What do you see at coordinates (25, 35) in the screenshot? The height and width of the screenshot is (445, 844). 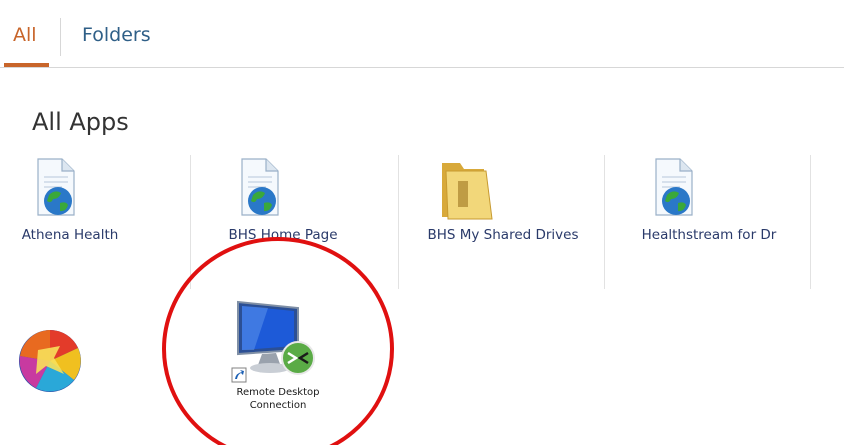 I see `tab-all: All` at bounding box center [25, 35].